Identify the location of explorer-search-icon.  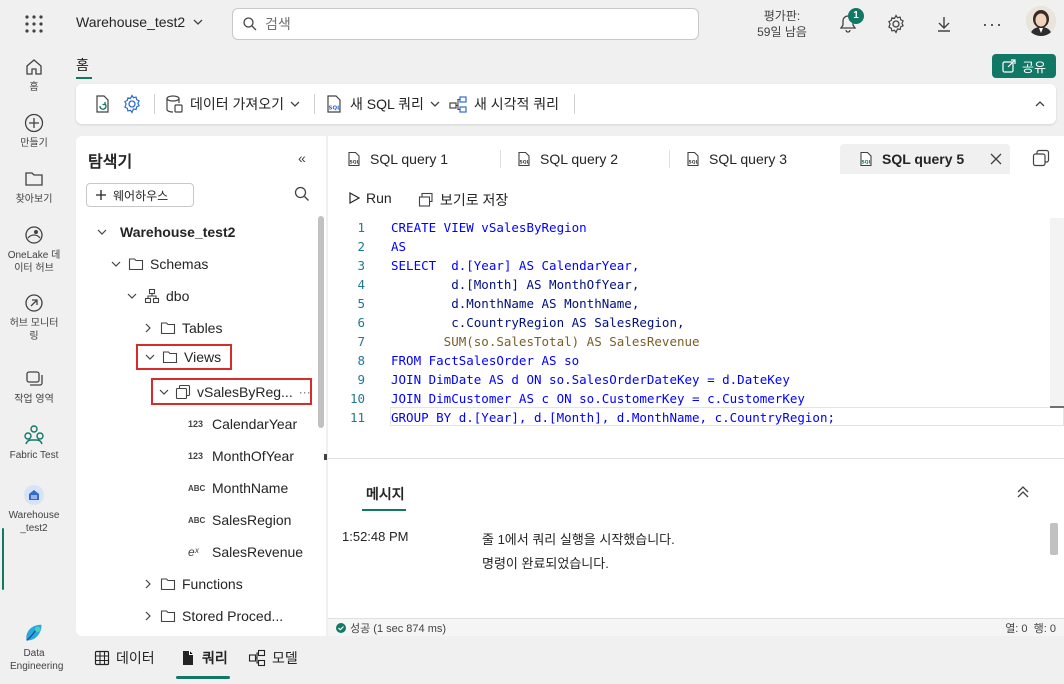
(302, 194).